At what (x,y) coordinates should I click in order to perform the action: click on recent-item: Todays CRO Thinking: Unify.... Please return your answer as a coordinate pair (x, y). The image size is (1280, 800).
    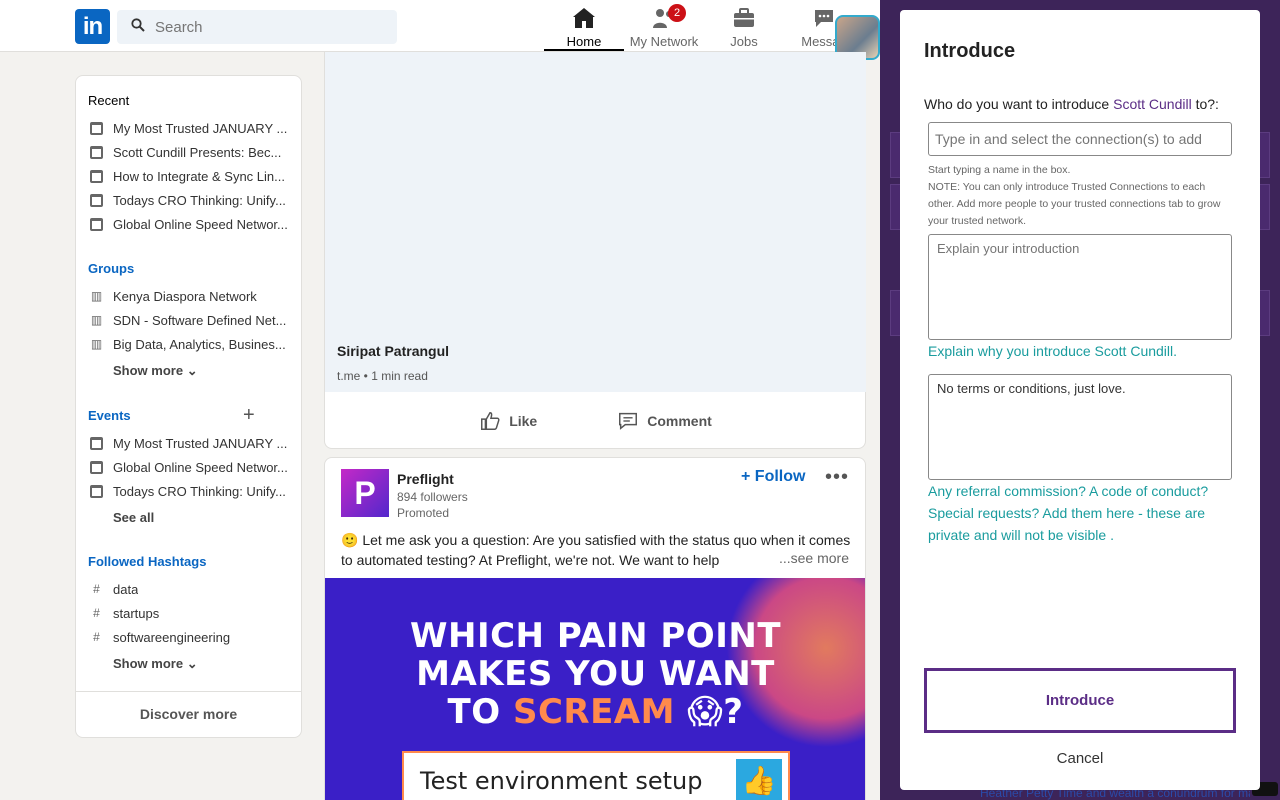
    Looking at the image, I should click on (192, 200).